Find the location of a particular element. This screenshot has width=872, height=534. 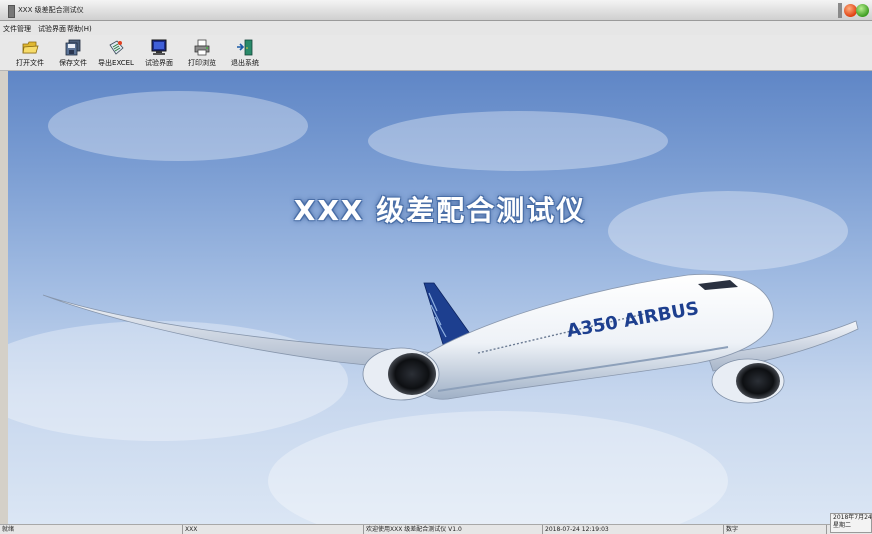

toolbar: 打开文件 保存文件 导出EXCEL 试验界面 打印浏览 退出系统 is located at coordinates (436, 53).